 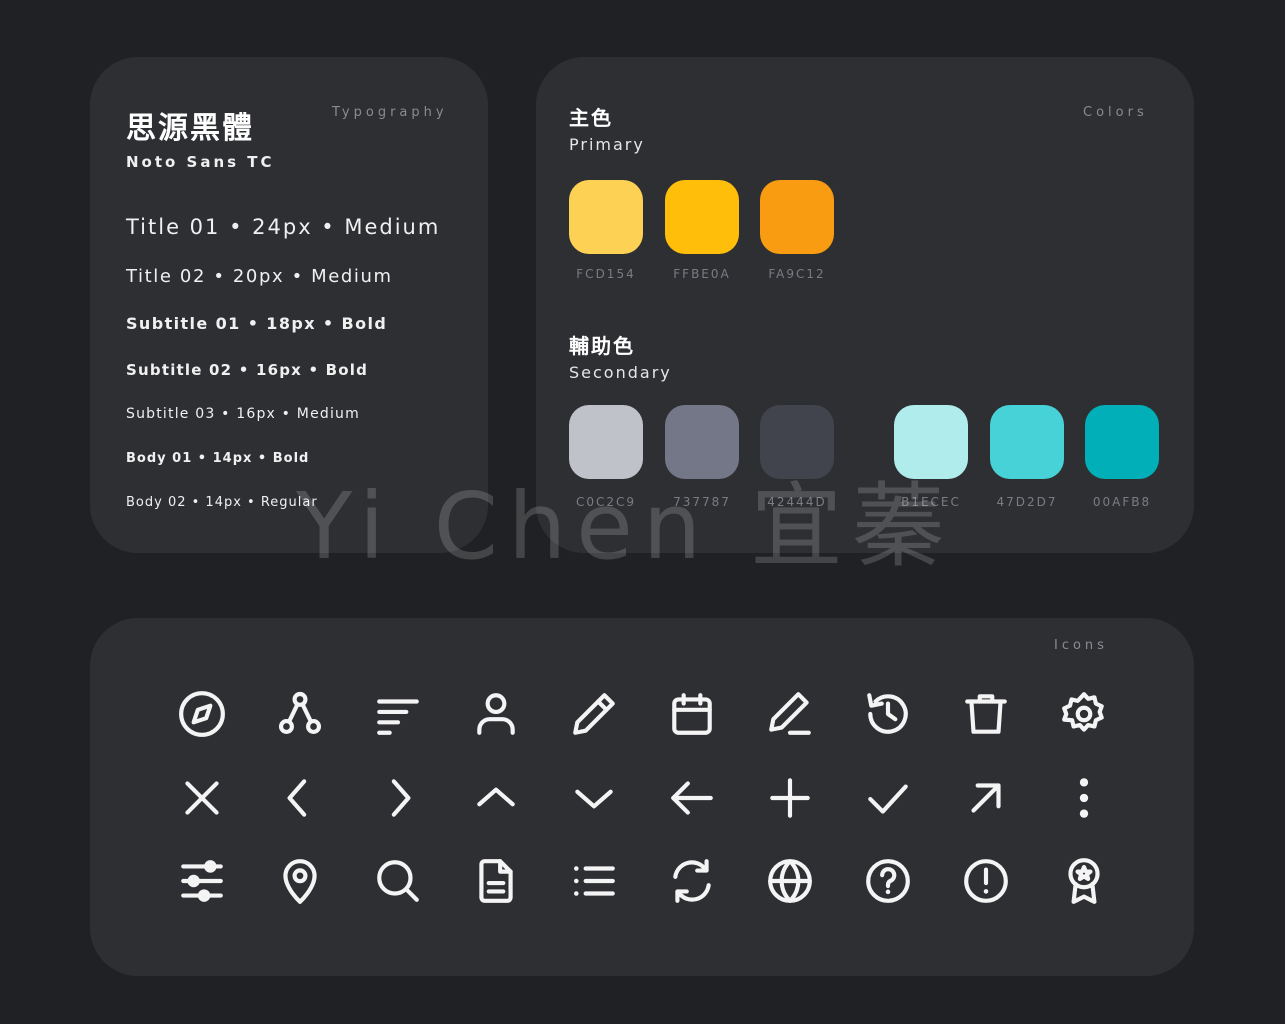 I want to click on type-style-subtitle-03: Subtitle 03 • 16px • Medium, so click(x=243, y=414).